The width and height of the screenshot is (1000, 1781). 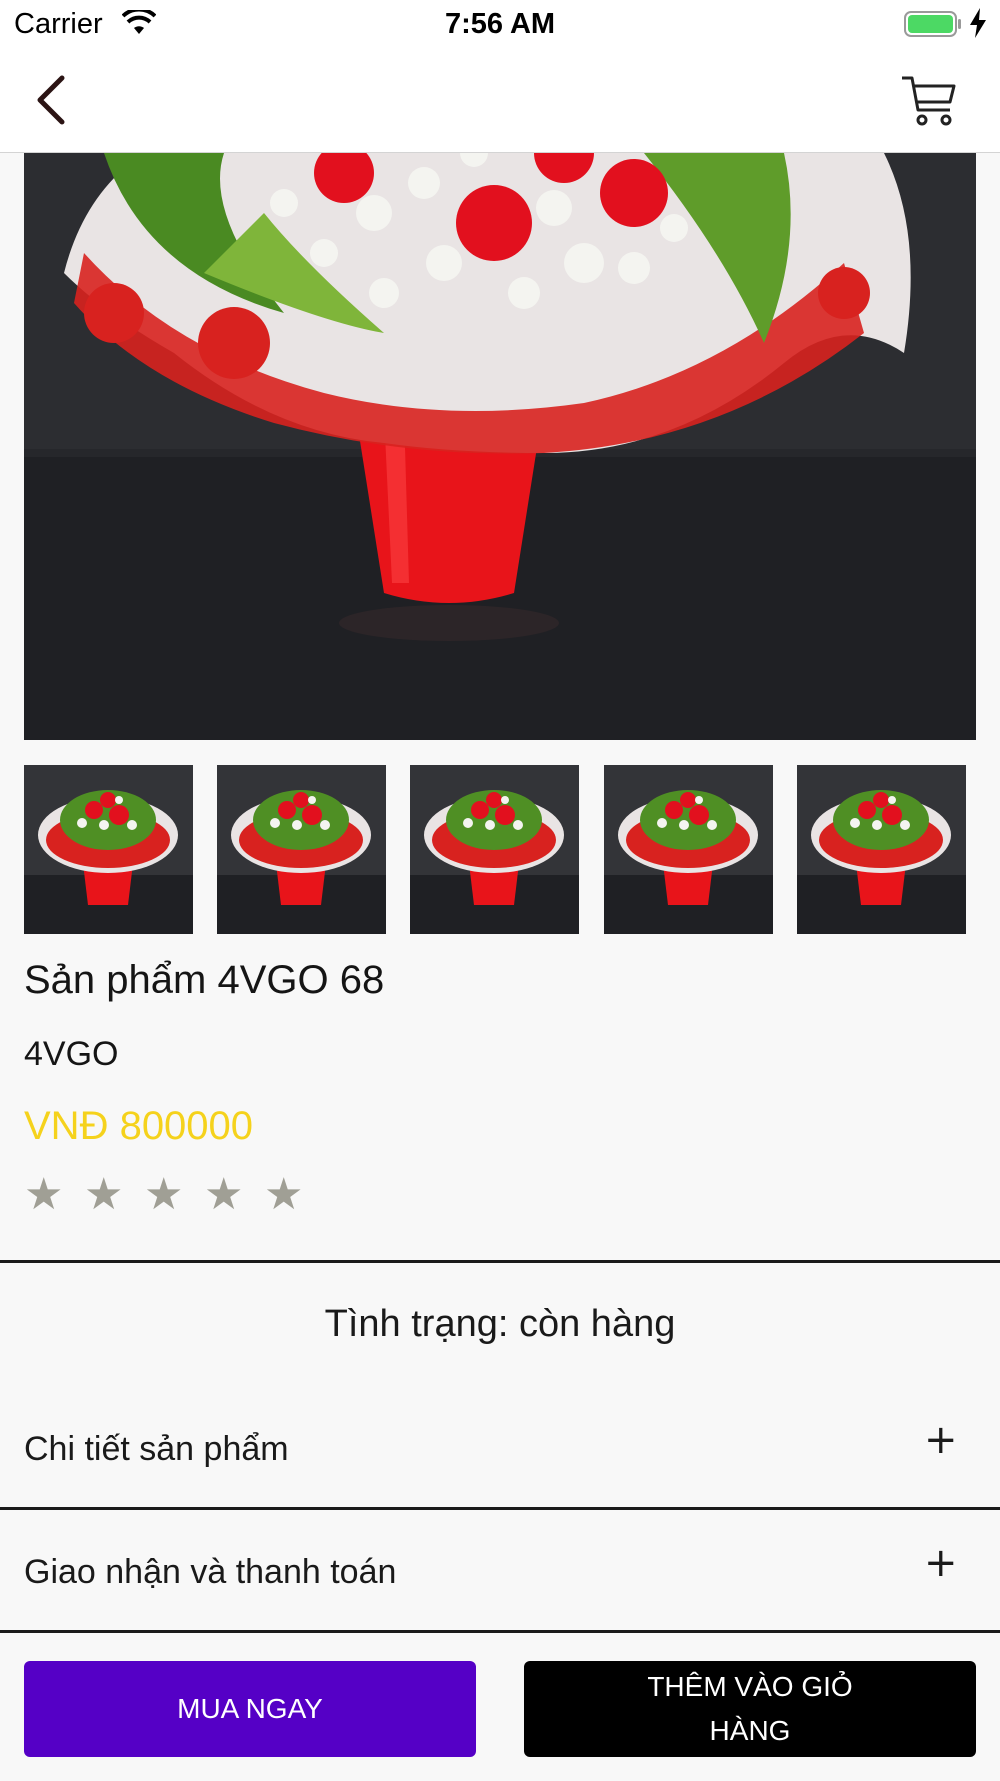 What do you see at coordinates (210, 1572) in the screenshot?
I see `section-label: Giao nhận và thanh toán` at bounding box center [210, 1572].